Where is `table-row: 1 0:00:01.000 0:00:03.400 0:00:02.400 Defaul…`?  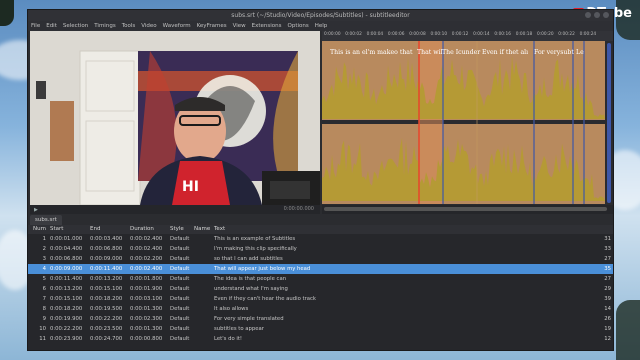 table-row: 1 0:00:01.000 0:00:03.400 0:00:02.400 Defaul… is located at coordinates (320, 239).